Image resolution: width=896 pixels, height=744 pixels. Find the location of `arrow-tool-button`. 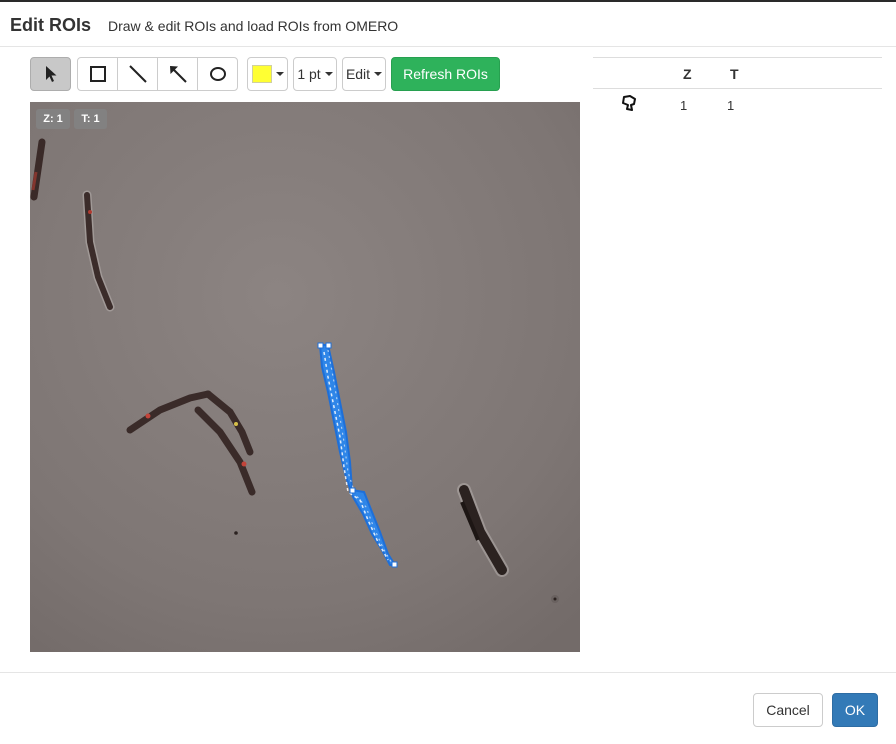

arrow-tool-button is located at coordinates (177, 74).